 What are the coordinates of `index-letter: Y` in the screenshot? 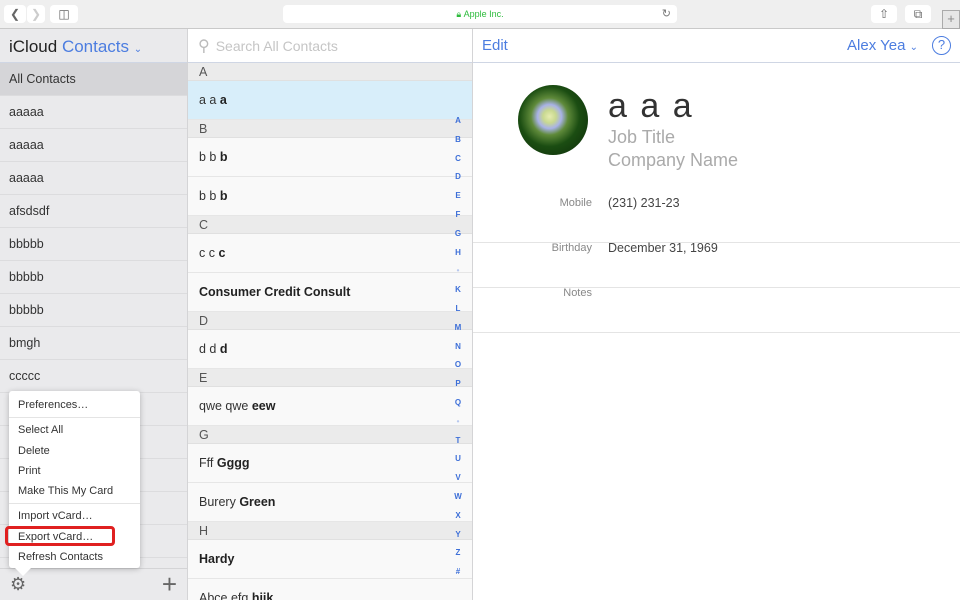 It's located at (458, 535).